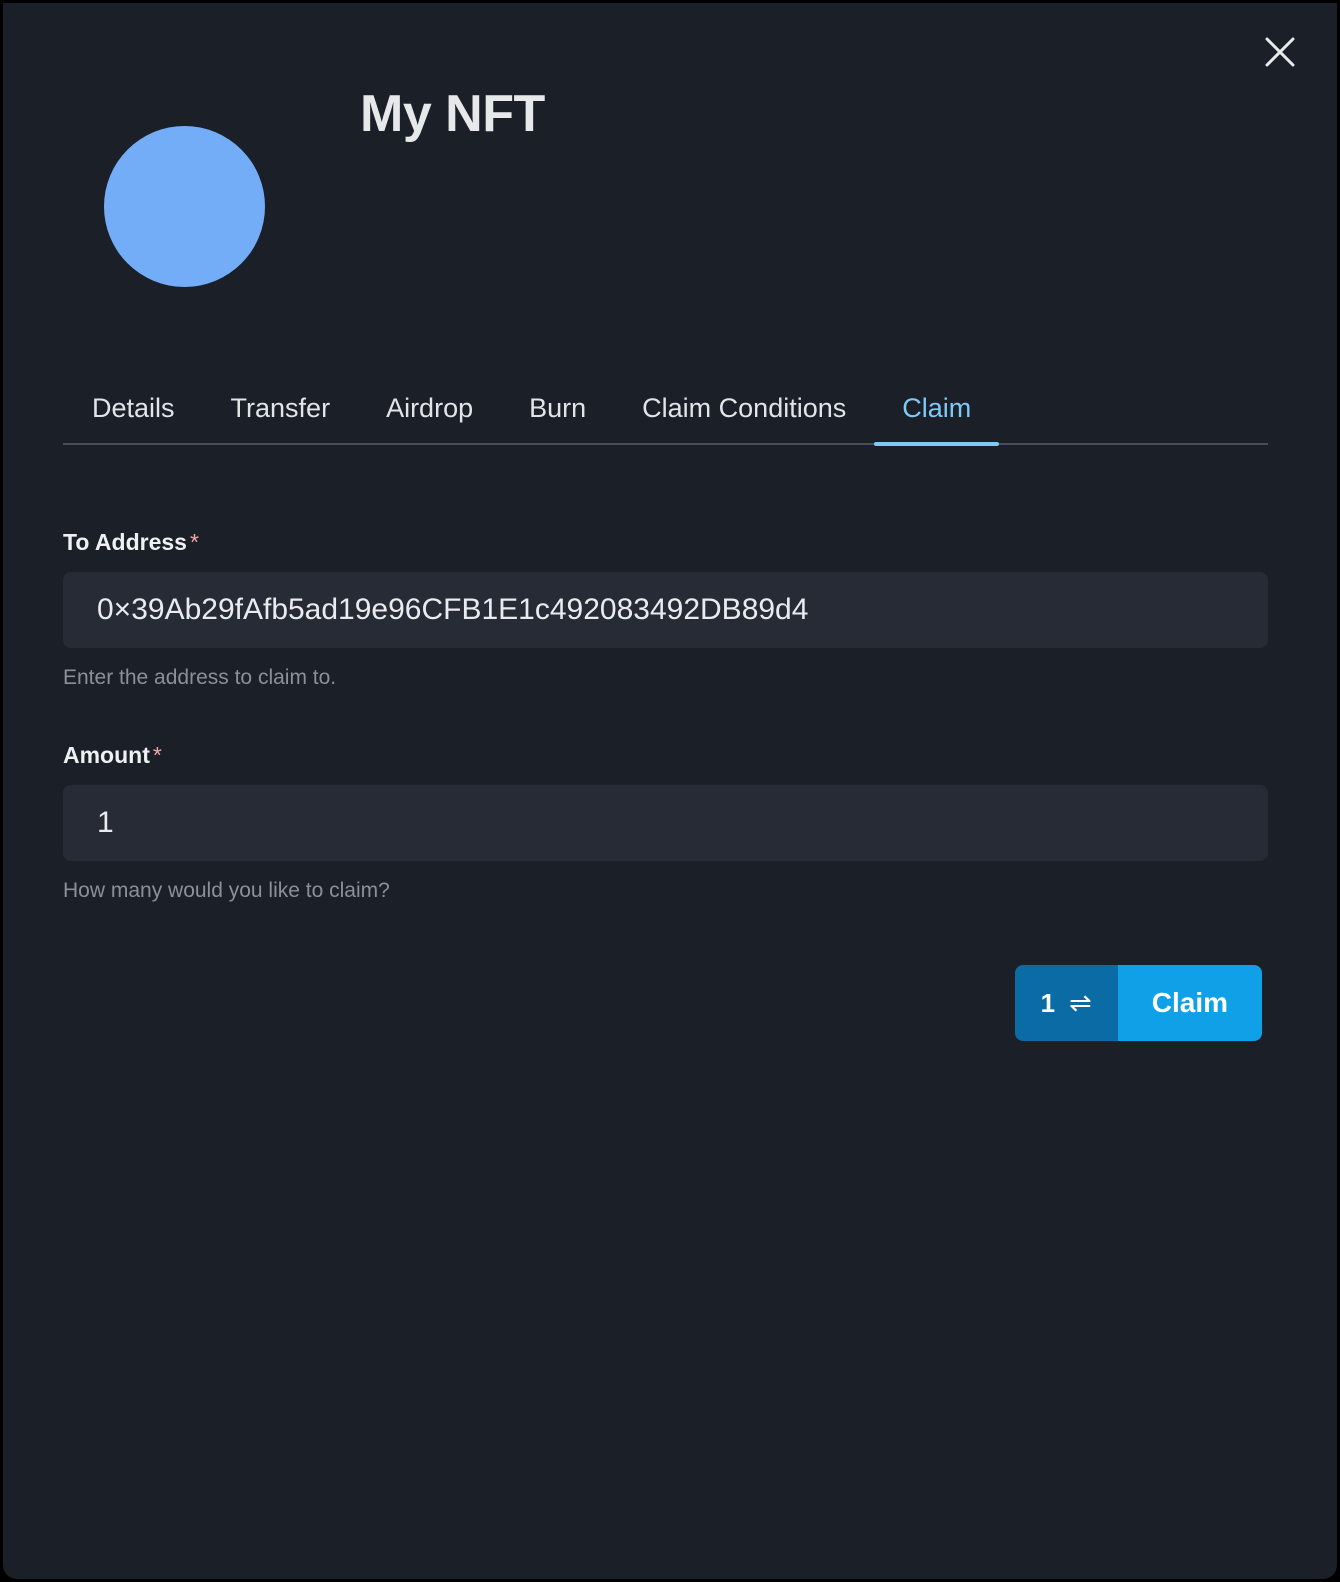 This screenshot has height=1582, width=1340. What do you see at coordinates (1189, 1003) in the screenshot?
I see `claim-button: Claim` at bounding box center [1189, 1003].